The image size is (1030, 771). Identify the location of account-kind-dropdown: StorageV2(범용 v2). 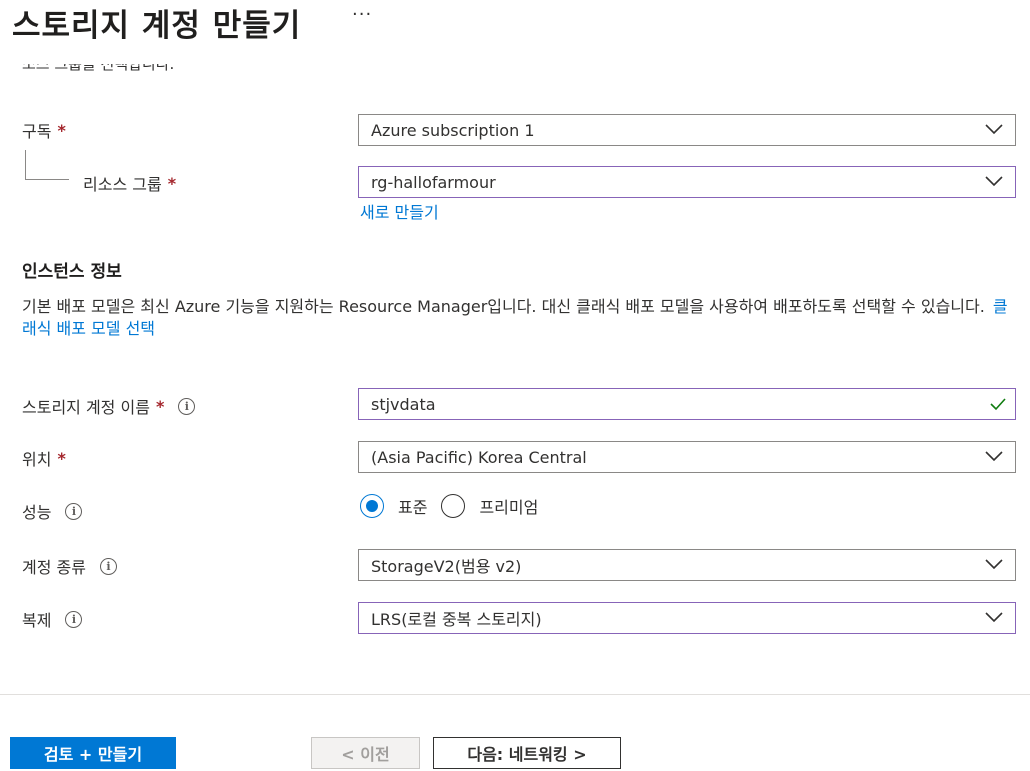
(687, 565).